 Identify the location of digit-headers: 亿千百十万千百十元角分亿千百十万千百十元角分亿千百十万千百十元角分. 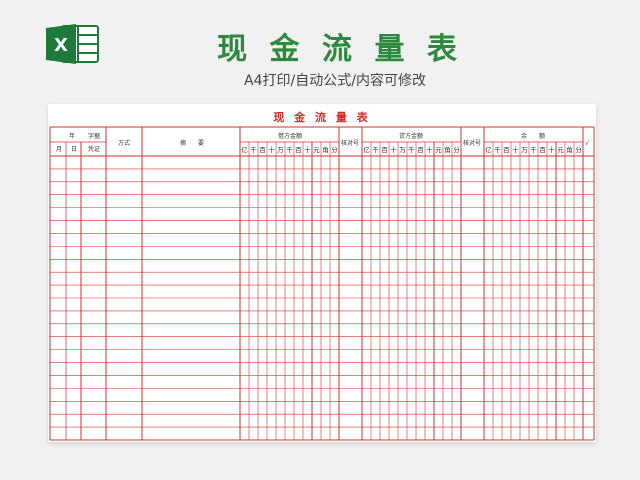
(411, 149).